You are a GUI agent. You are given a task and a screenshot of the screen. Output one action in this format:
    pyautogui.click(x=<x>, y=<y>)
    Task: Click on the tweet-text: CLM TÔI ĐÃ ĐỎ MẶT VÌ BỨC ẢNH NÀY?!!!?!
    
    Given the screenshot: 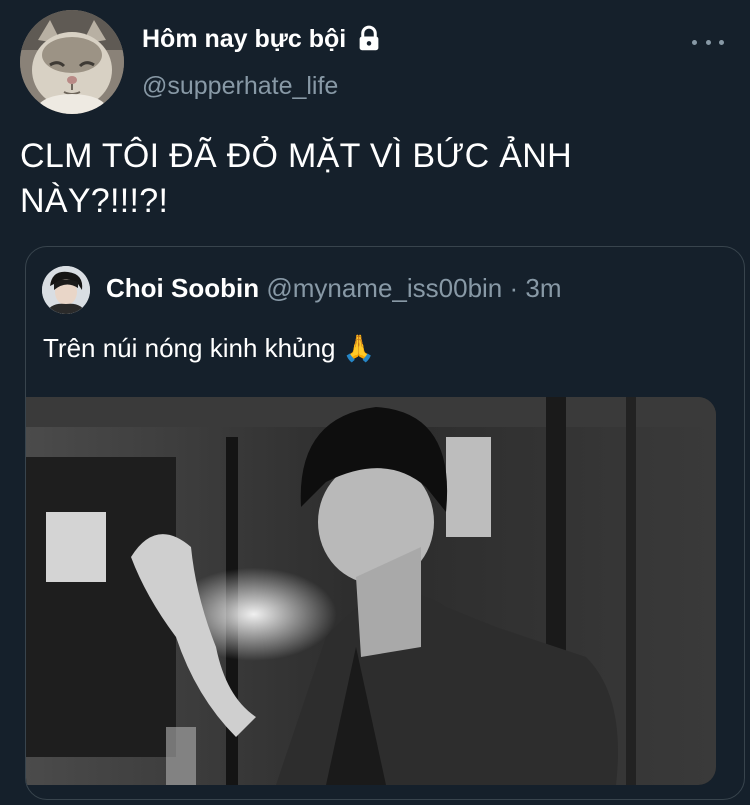 What is the action you would take?
    pyautogui.click(x=296, y=178)
    